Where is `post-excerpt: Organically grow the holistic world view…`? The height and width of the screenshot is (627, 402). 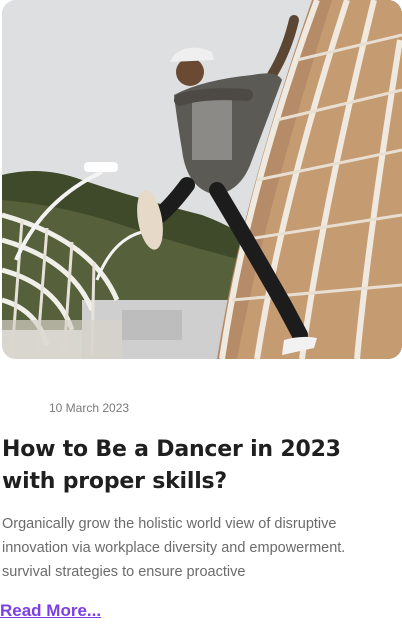
post-excerpt: Organically grow the holistic world view… is located at coordinates (174, 548).